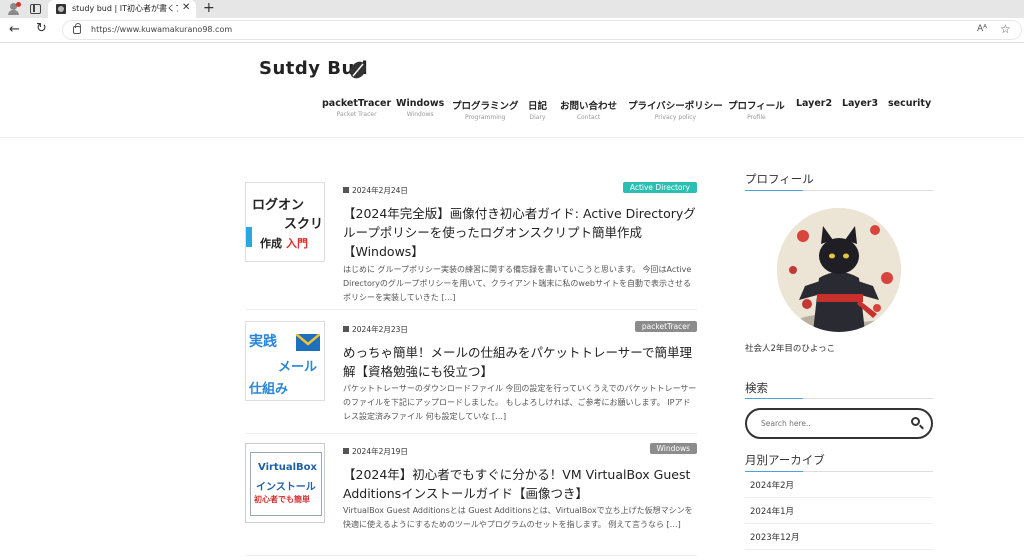 Image resolution: width=1024 pixels, height=560 pixels. I want to click on search-input, so click(831, 423).